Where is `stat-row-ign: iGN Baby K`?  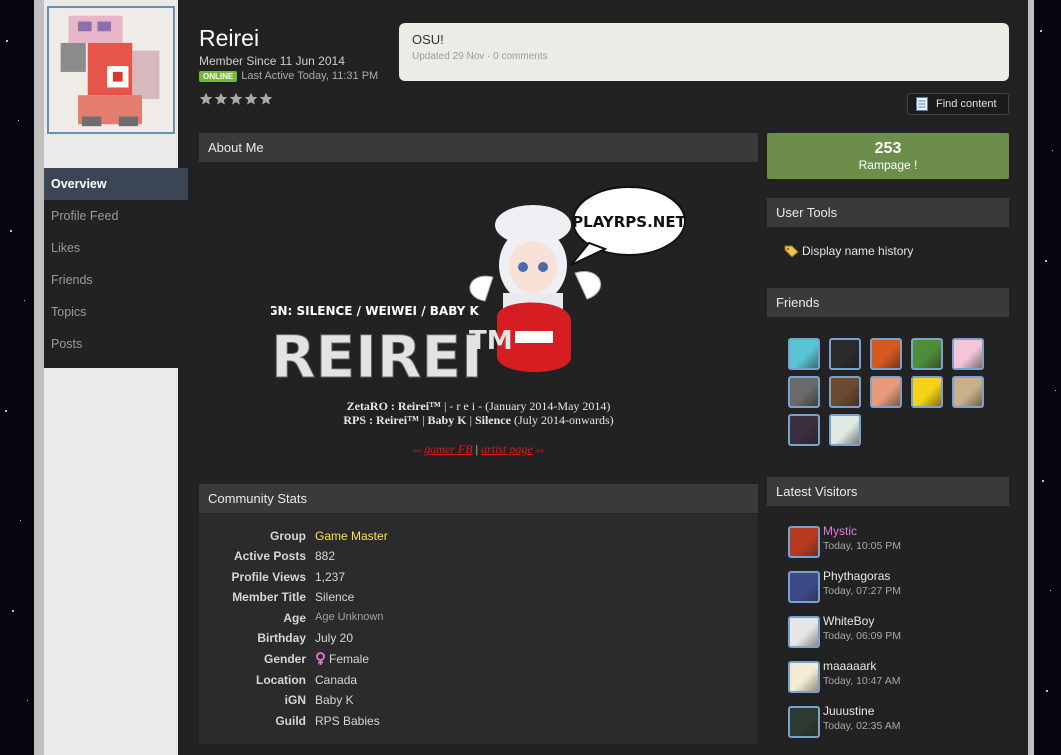 stat-row-ign: iGN Baby K is located at coordinates (478, 703).